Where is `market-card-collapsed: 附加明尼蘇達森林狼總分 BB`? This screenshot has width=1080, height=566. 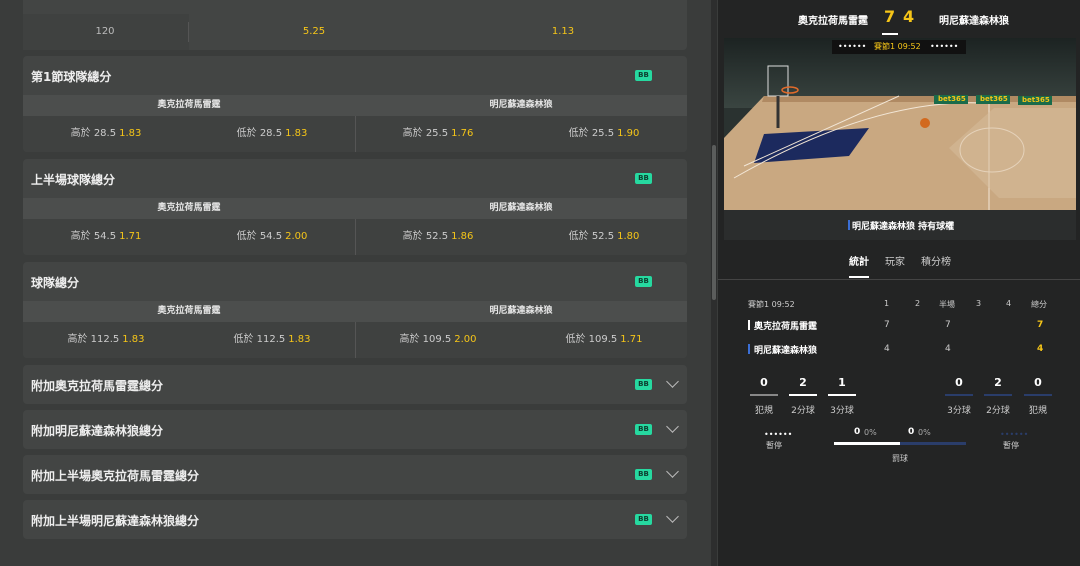 market-card-collapsed: 附加明尼蘇達森林狼總分 BB is located at coordinates (355, 429).